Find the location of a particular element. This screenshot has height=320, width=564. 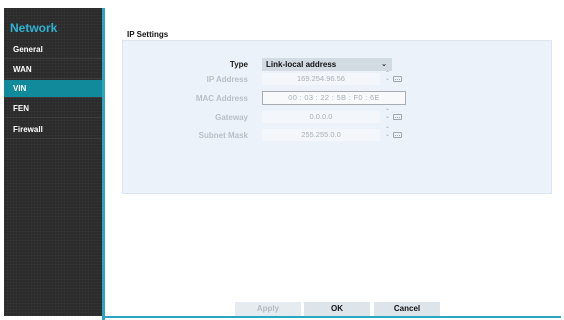

type-select: Link-local address ⌄ is located at coordinates (327, 64).